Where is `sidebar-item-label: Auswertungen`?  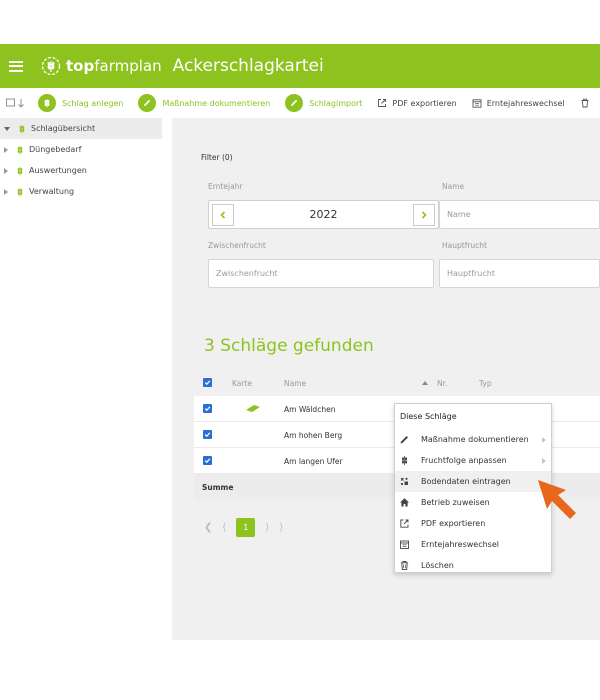
sidebar-item-label: Auswertungen is located at coordinates (58, 170).